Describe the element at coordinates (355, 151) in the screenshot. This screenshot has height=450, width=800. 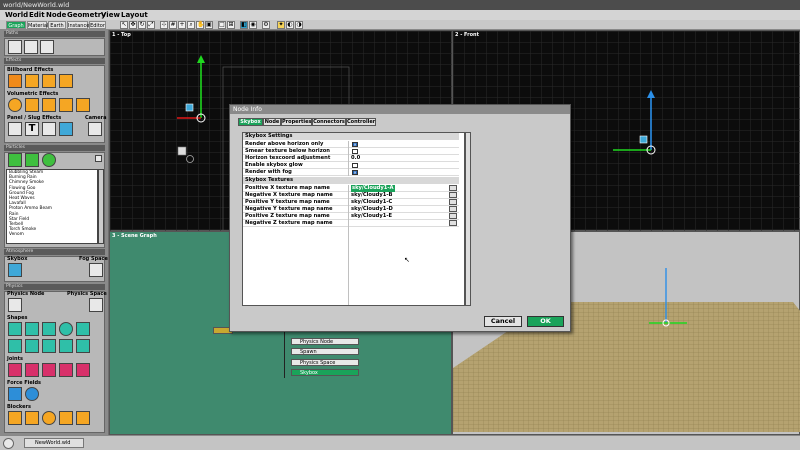
I see `smear-texture-checkbox` at that location.